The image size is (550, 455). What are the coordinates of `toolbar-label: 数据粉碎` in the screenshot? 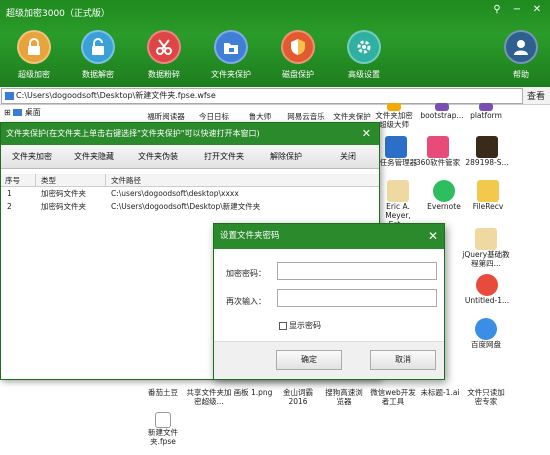 It's located at (164, 74).